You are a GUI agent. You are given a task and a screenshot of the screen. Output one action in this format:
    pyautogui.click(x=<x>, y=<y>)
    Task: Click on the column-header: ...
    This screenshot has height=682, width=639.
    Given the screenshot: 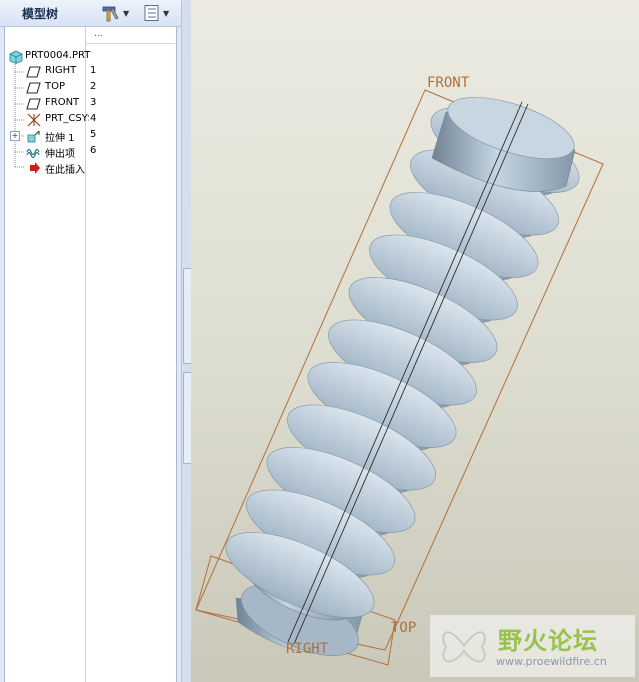 What is the action you would take?
    pyautogui.click(x=130, y=35)
    